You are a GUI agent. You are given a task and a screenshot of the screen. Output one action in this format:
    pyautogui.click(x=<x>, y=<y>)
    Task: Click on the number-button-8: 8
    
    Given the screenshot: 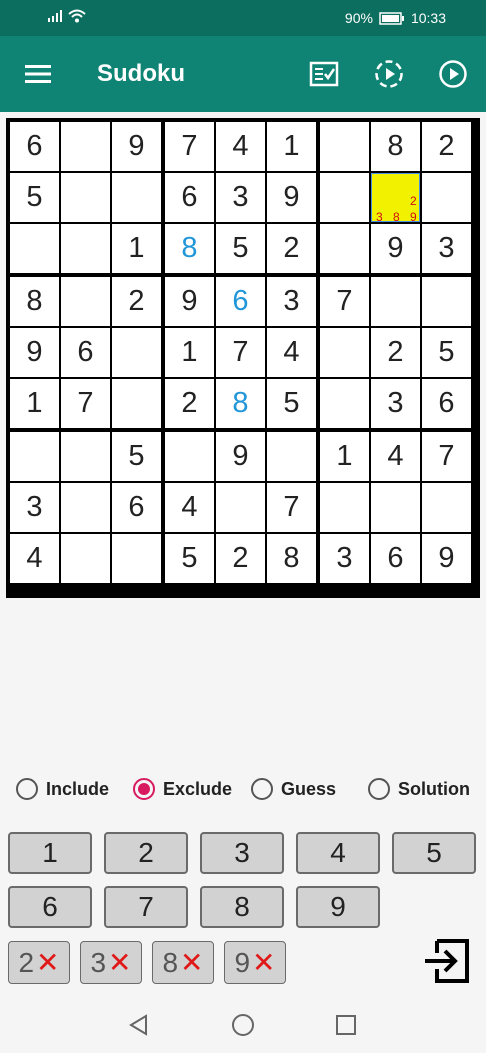 What is the action you would take?
    pyautogui.click(x=242, y=907)
    